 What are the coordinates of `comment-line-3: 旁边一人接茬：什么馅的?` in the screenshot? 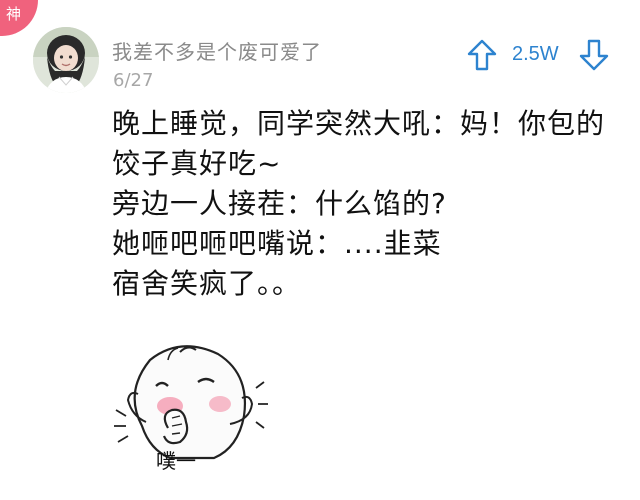 It's located at (279, 203).